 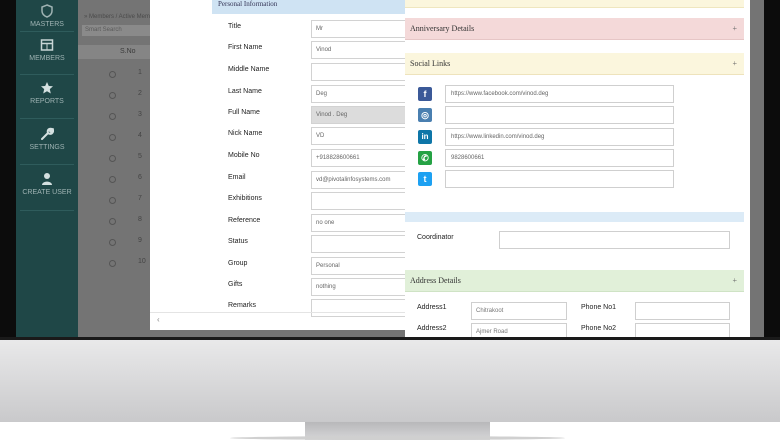 I want to click on linkedin-url-input: https://www.linkedin.com/vinod.deg, so click(x=559, y=137).